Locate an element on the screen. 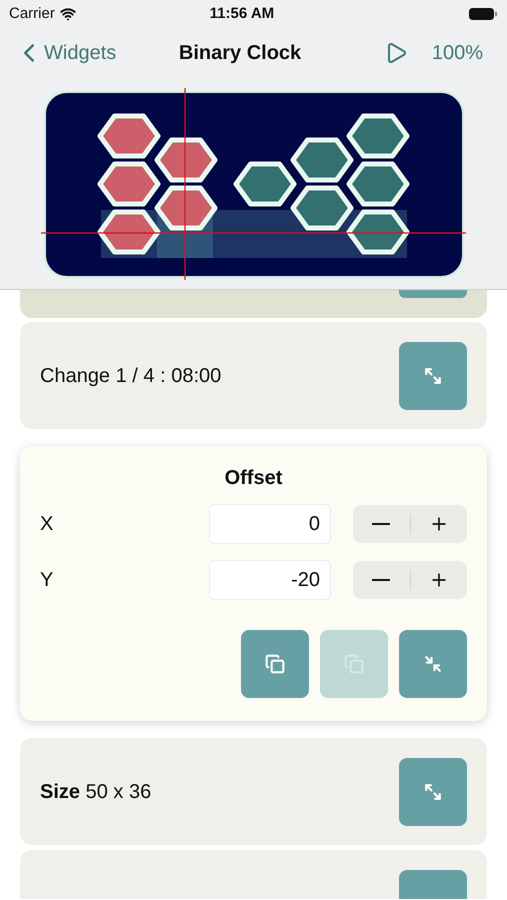 This screenshot has width=507, height=900. wifi-icon is located at coordinates (68, 14).